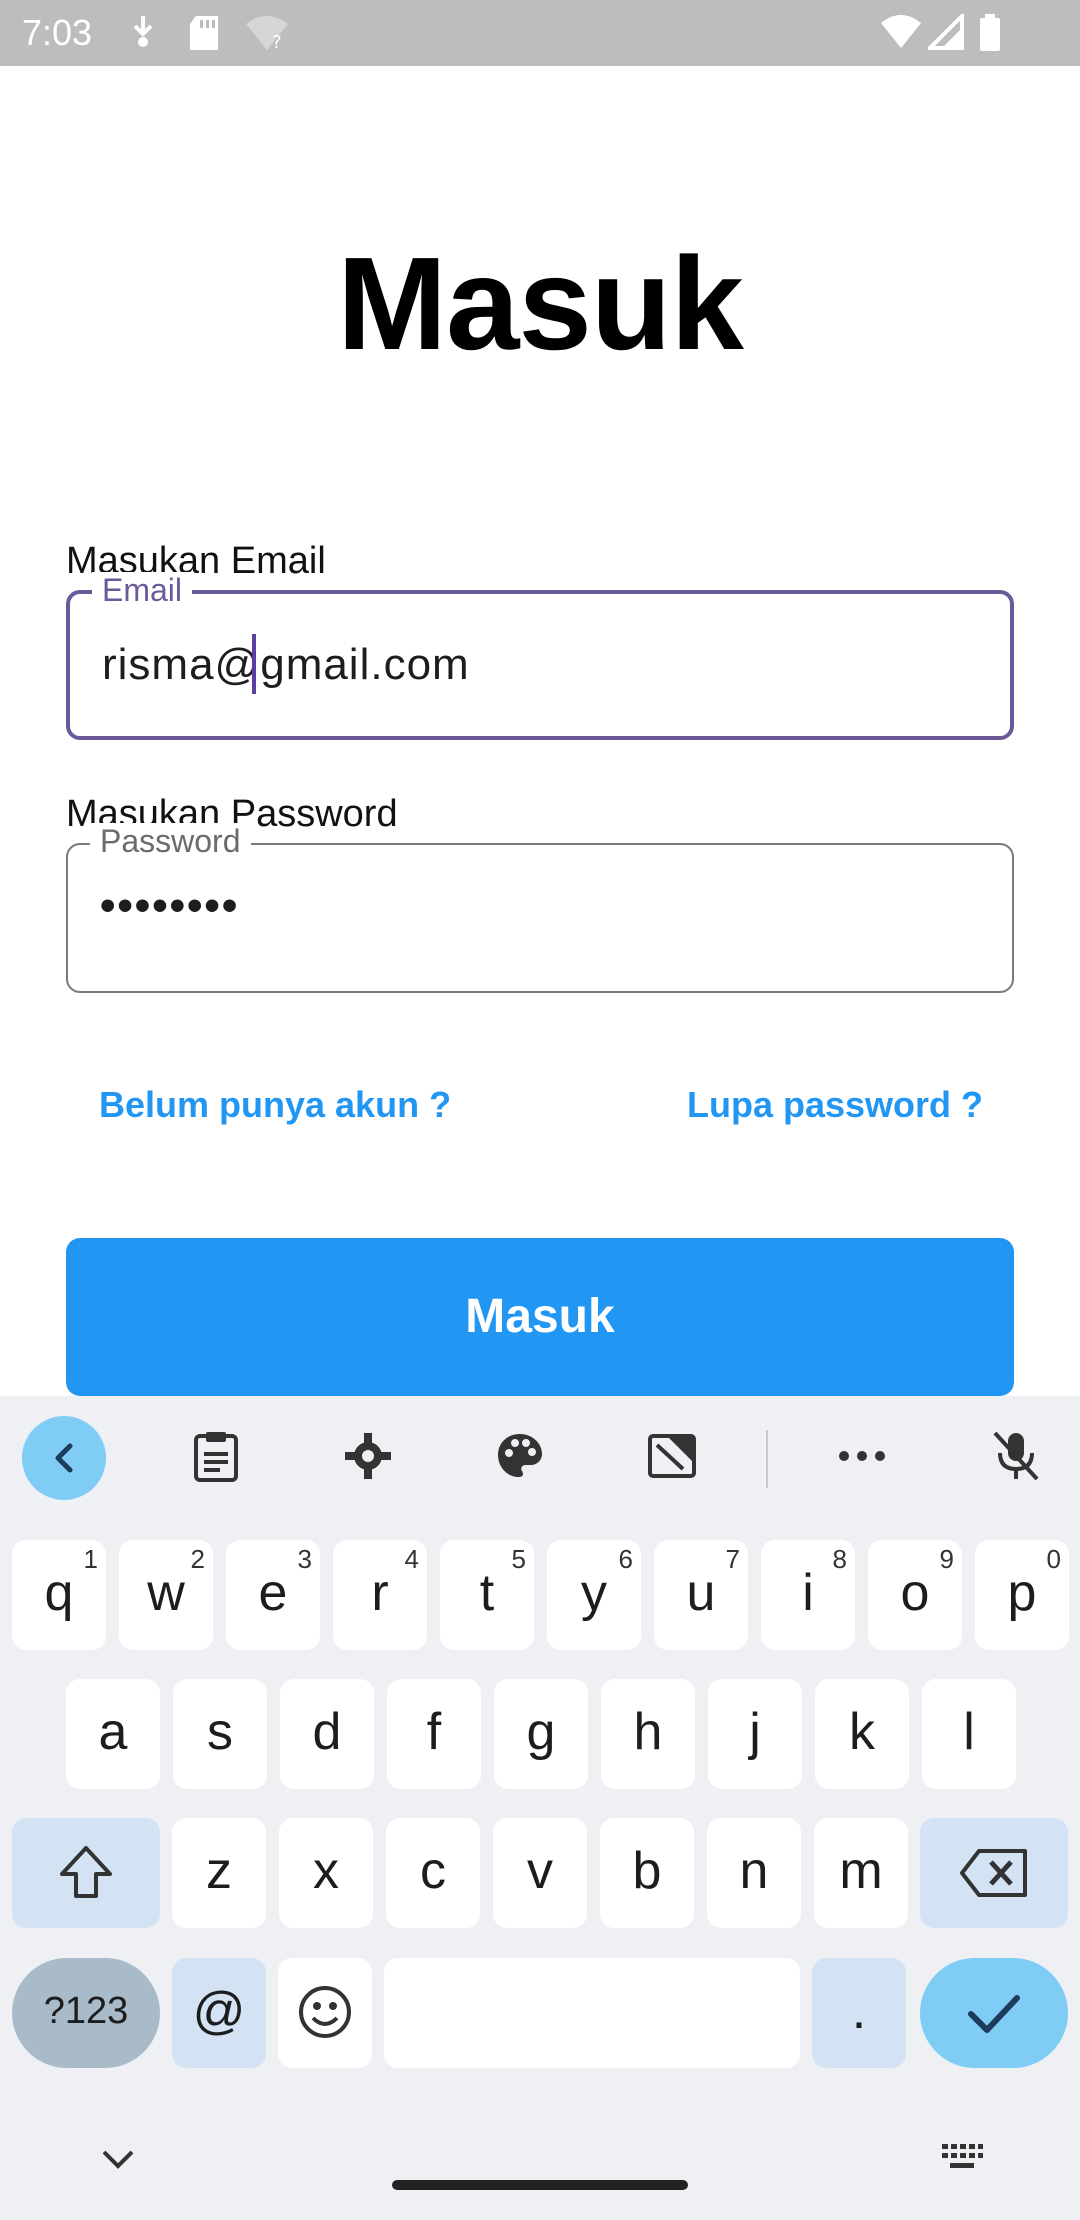  What do you see at coordinates (990, 35) in the screenshot?
I see `battery-icon` at bounding box center [990, 35].